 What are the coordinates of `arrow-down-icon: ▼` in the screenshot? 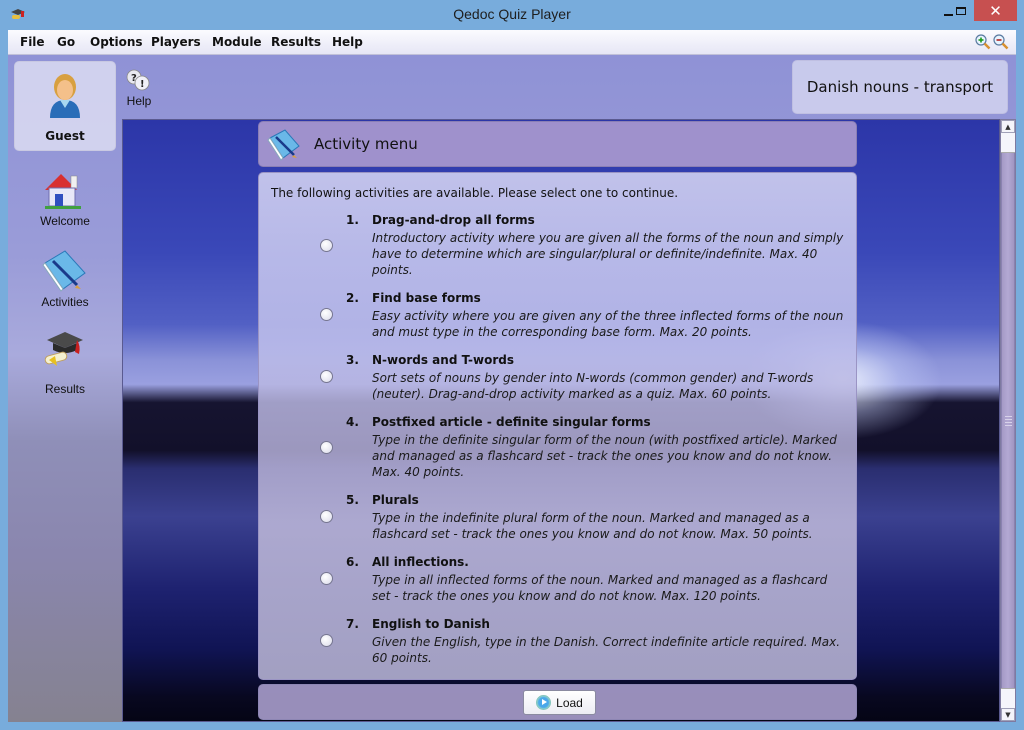 It's located at (1008, 714).